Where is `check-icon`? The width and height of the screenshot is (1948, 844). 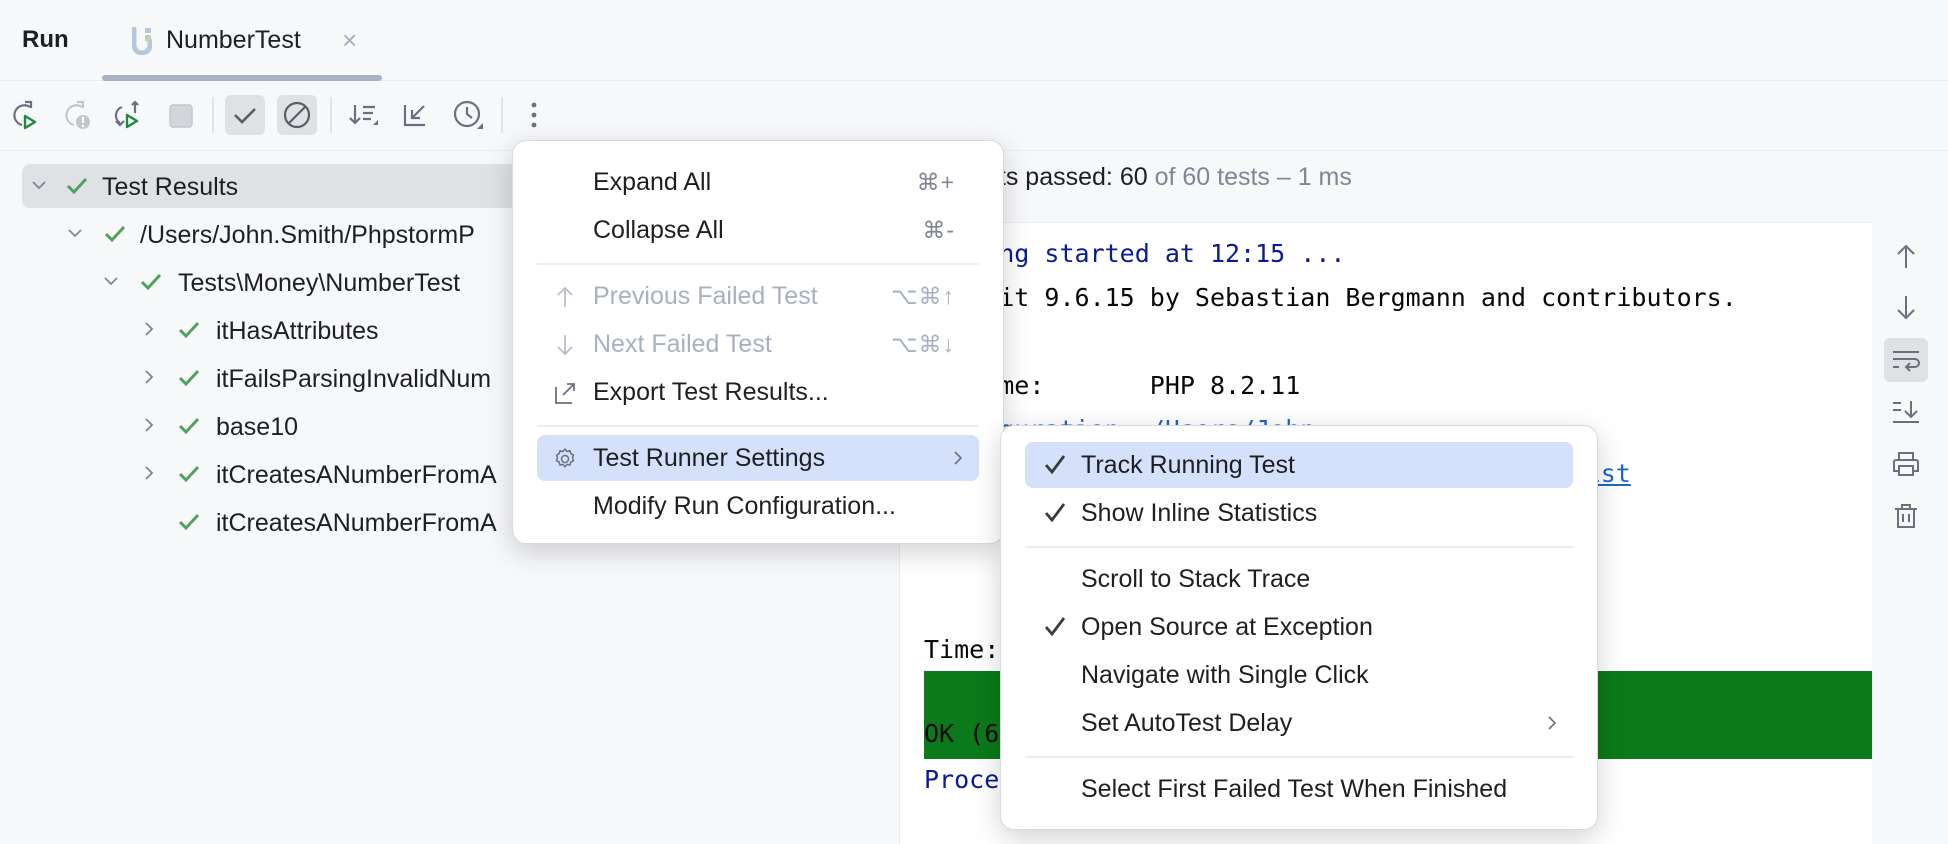
check-icon is located at coordinates (245, 116).